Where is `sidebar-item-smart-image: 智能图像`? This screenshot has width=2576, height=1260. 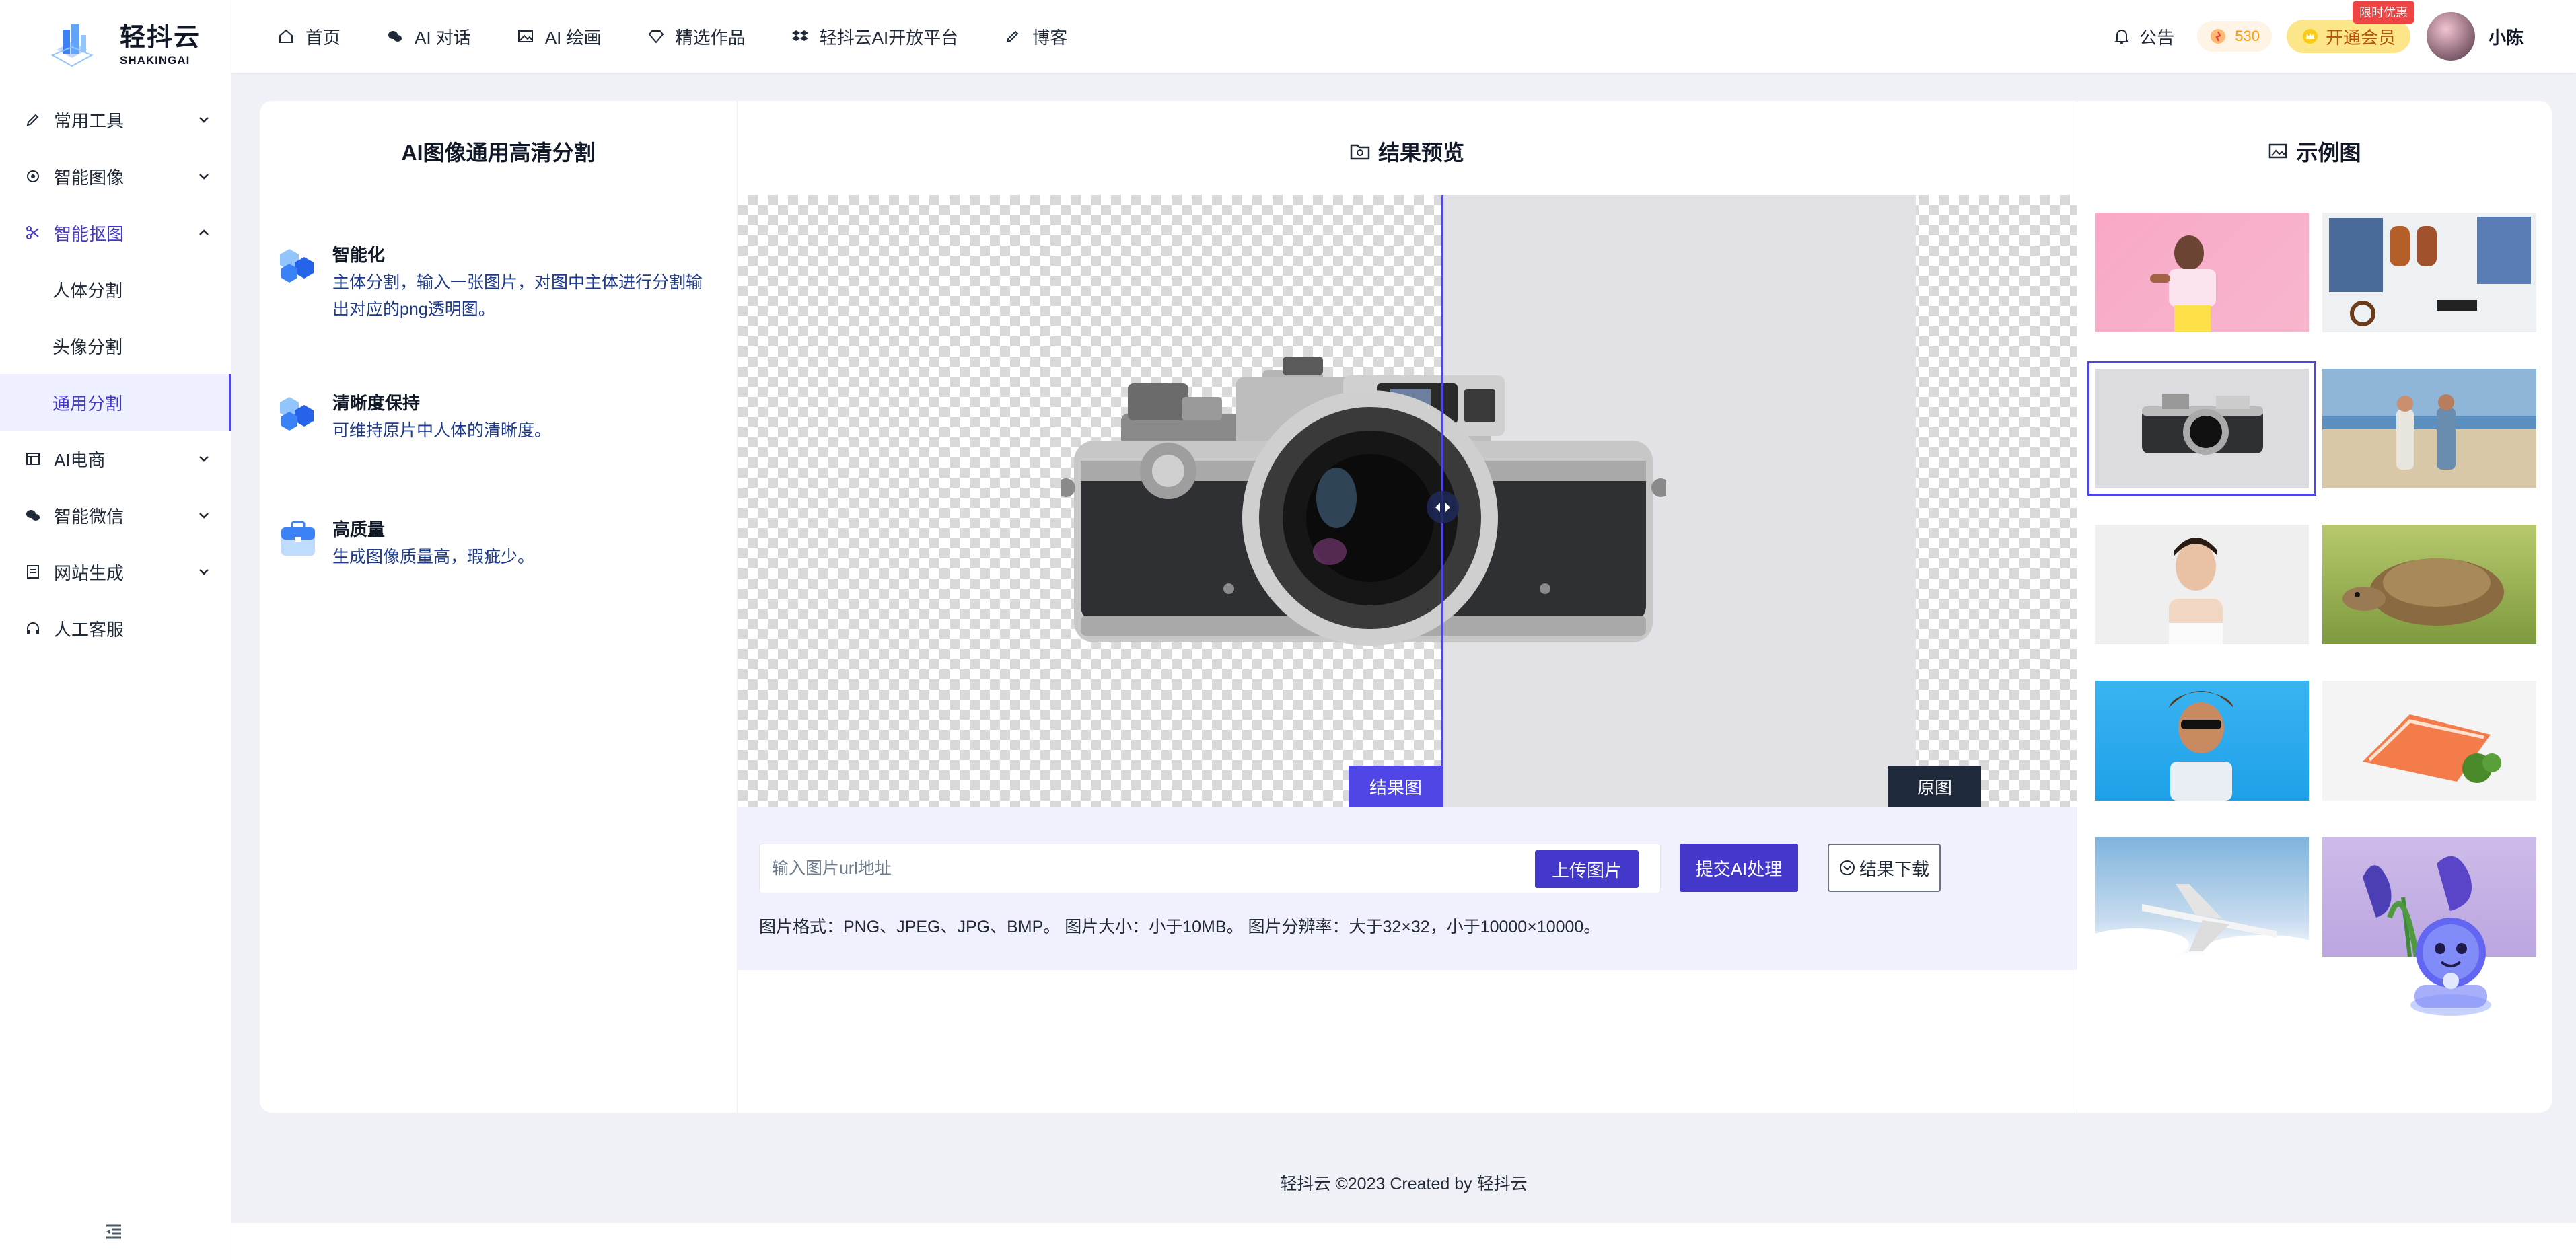 sidebar-item-smart-image: 智能图像 is located at coordinates (116, 177).